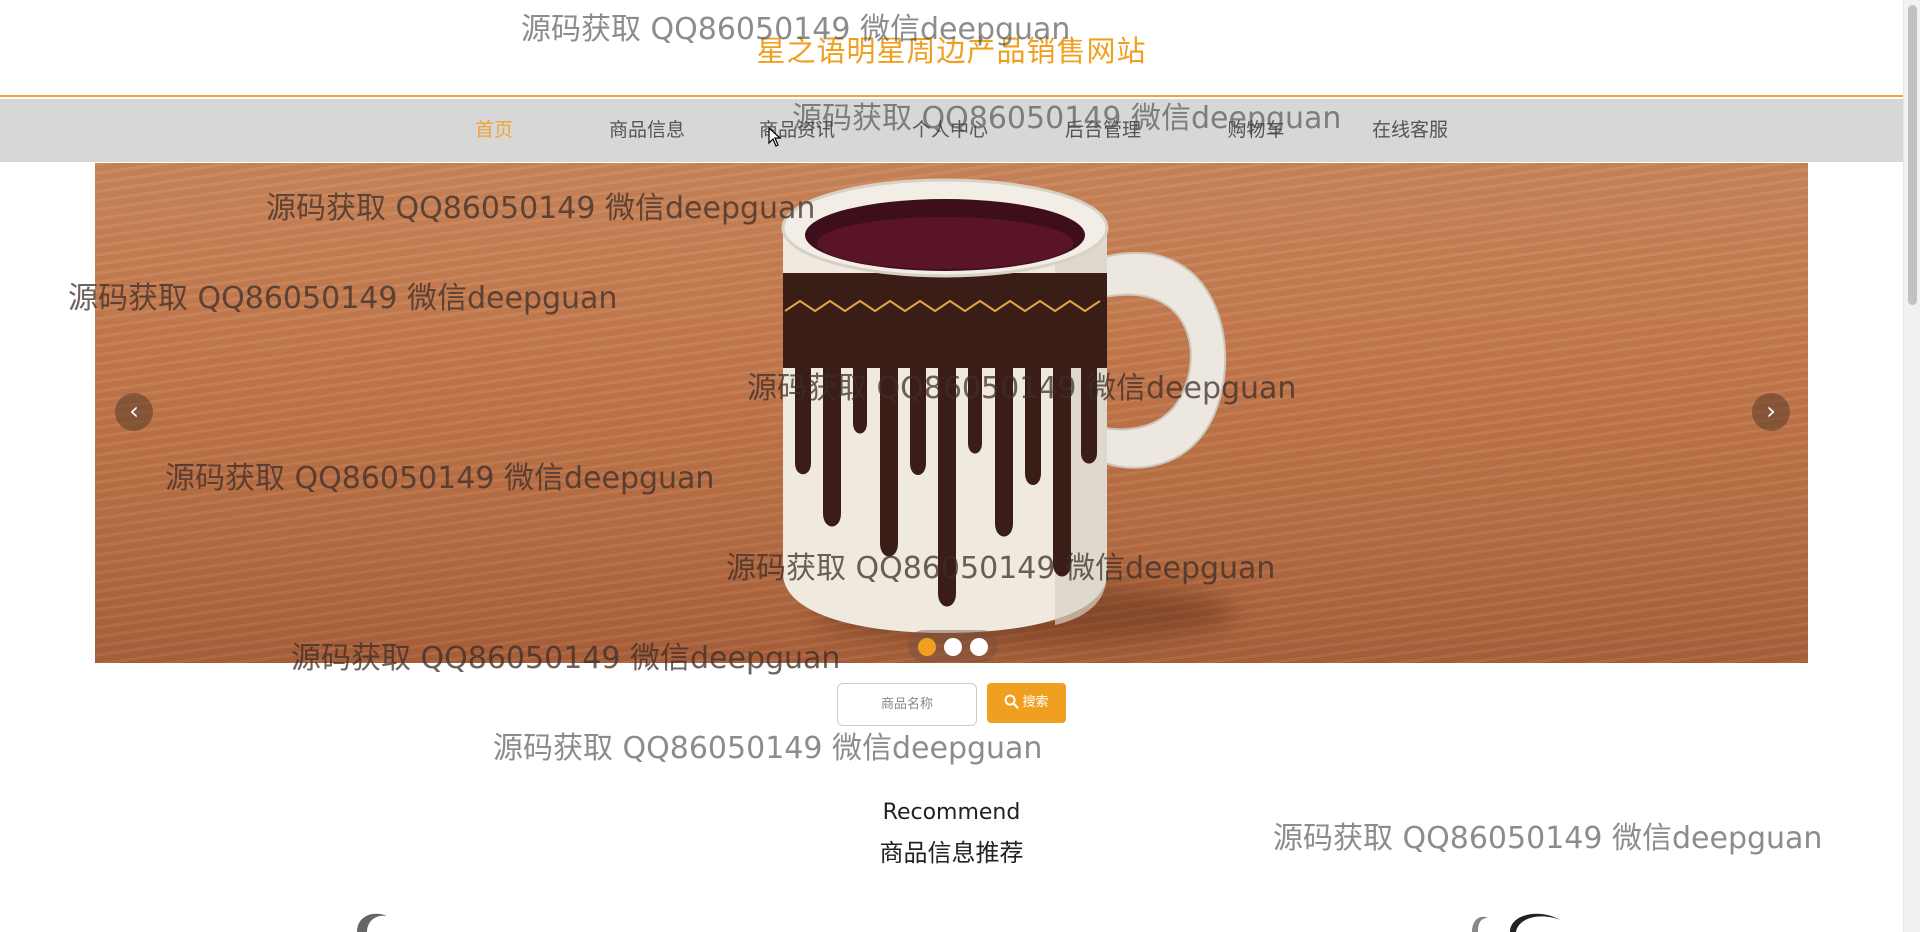 The image size is (1920, 932). I want to click on carousel-indicators, so click(953, 646).